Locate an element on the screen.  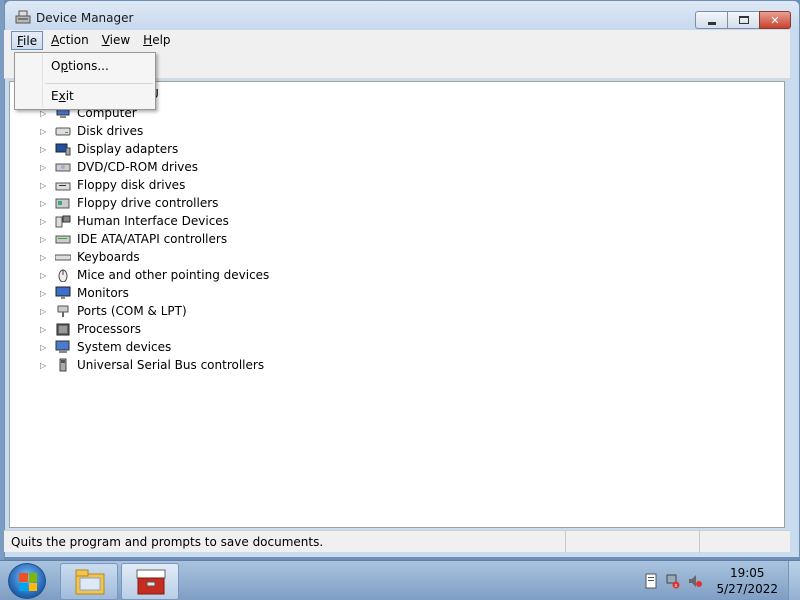
tree-item-label: Display adapters is located at coordinates (128, 149).